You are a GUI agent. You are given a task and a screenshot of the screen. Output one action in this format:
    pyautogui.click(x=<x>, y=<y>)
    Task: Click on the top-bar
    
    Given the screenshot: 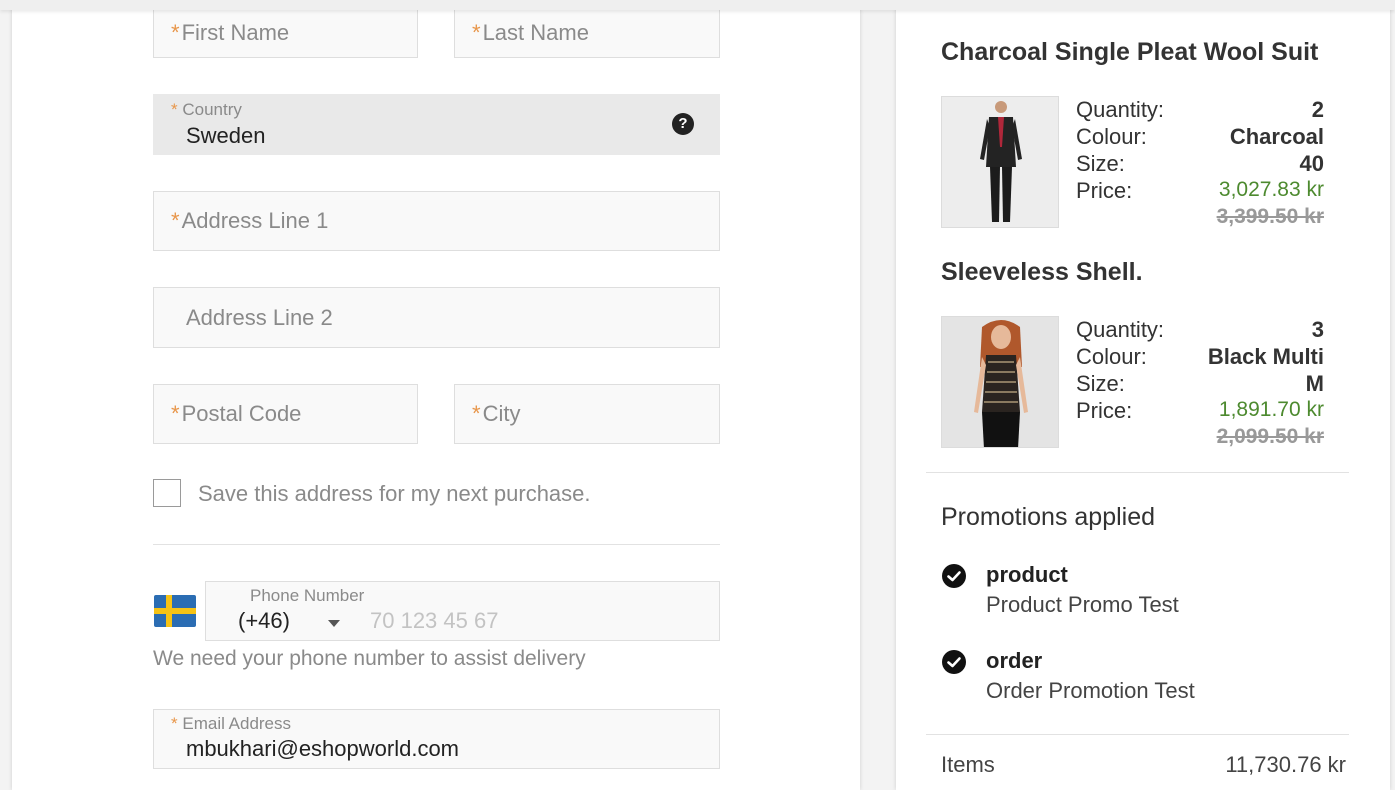 What is the action you would take?
    pyautogui.click(x=697, y=5)
    